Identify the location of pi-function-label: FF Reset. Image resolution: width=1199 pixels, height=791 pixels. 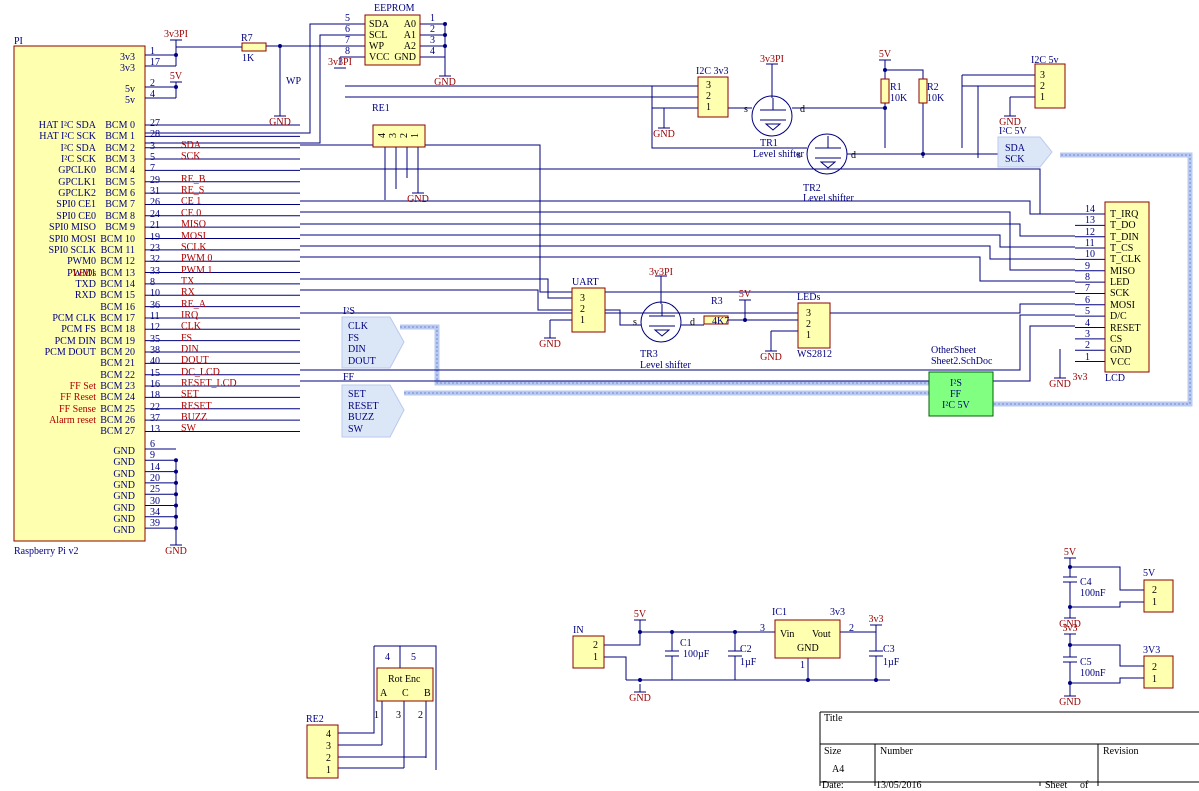
(78, 398).